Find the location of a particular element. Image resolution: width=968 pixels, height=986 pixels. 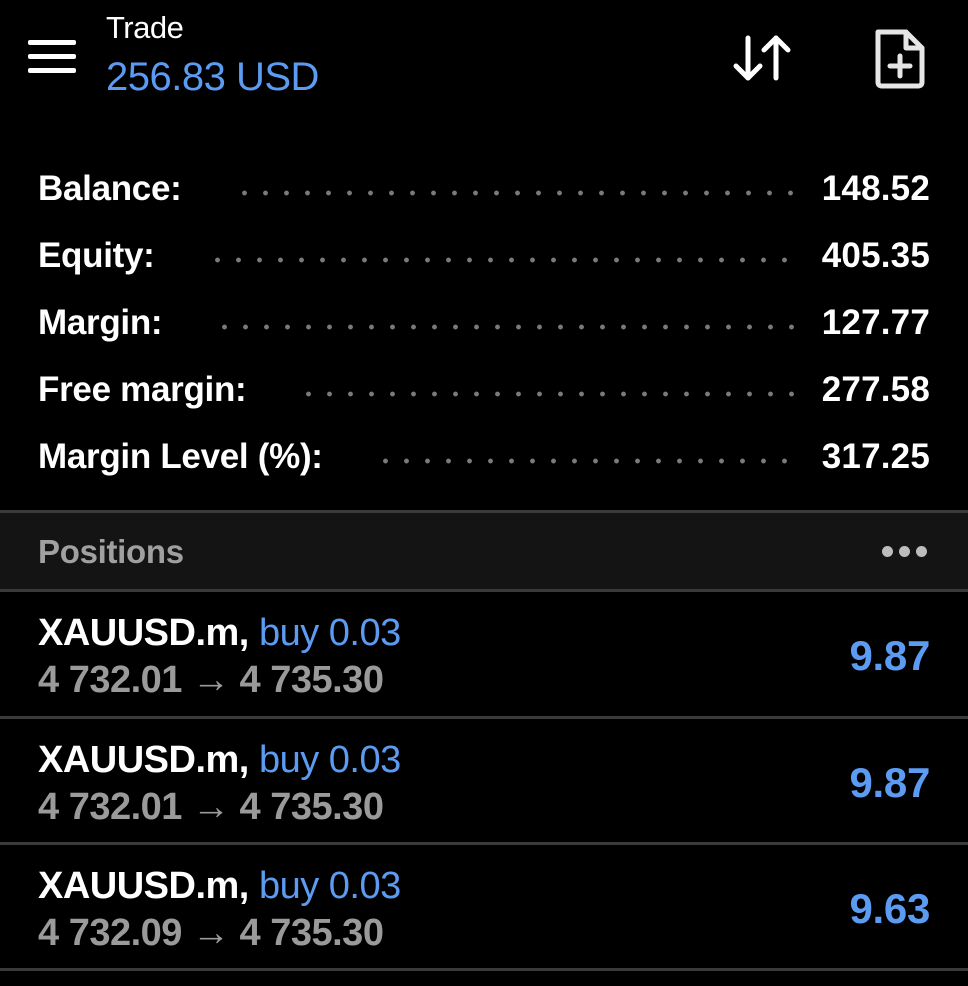

summary-row-equity: Equity: 405.35 is located at coordinates (484, 255).